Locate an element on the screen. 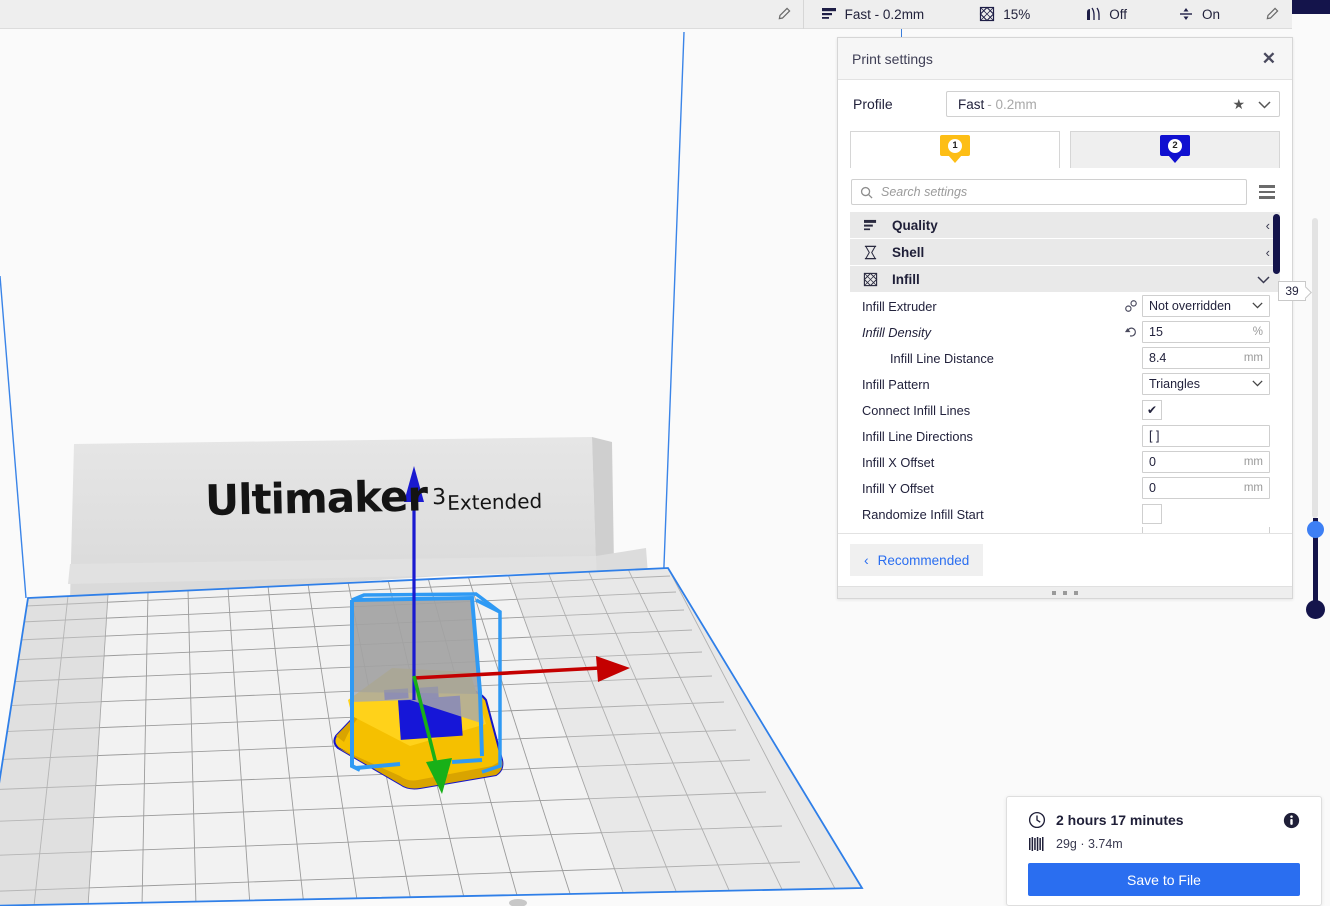  settings-scrollbar is located at coordinates (1276, 377).